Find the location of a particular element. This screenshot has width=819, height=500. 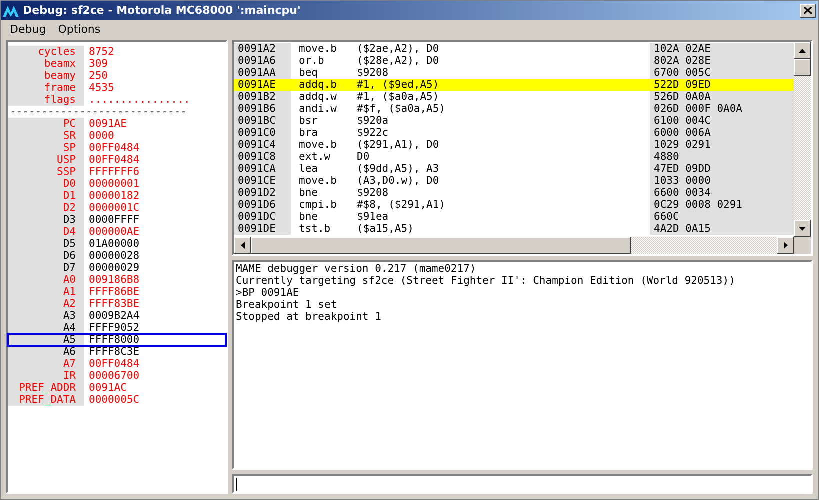

register-name: A5 is located at coordinates (46, 340).